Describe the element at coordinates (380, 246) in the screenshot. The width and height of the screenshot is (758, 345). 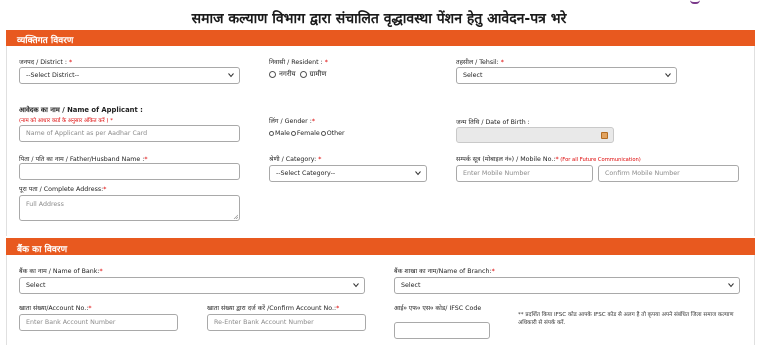
I see `bank-details-header: बैंक का विवरण` at that location.